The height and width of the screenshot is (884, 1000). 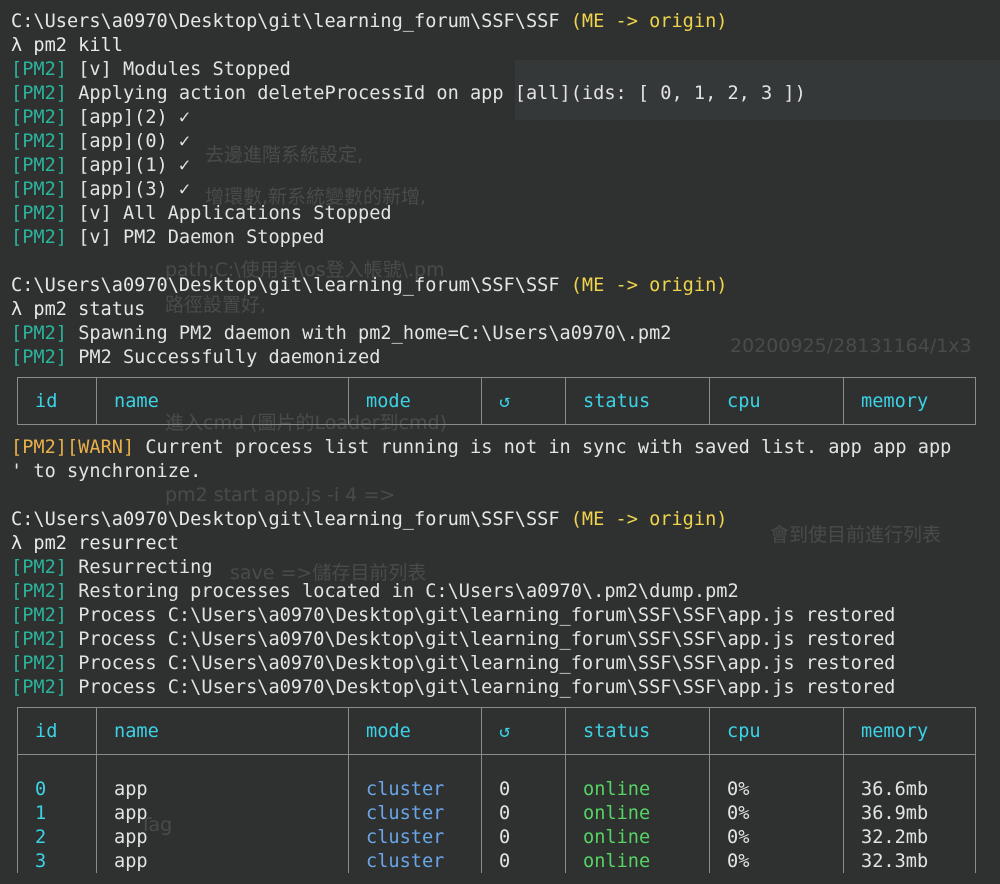 What do you see at coordinates (57, 813) in the screenshot?
I see `cell-id: 1` at bounding box center [57, 813].